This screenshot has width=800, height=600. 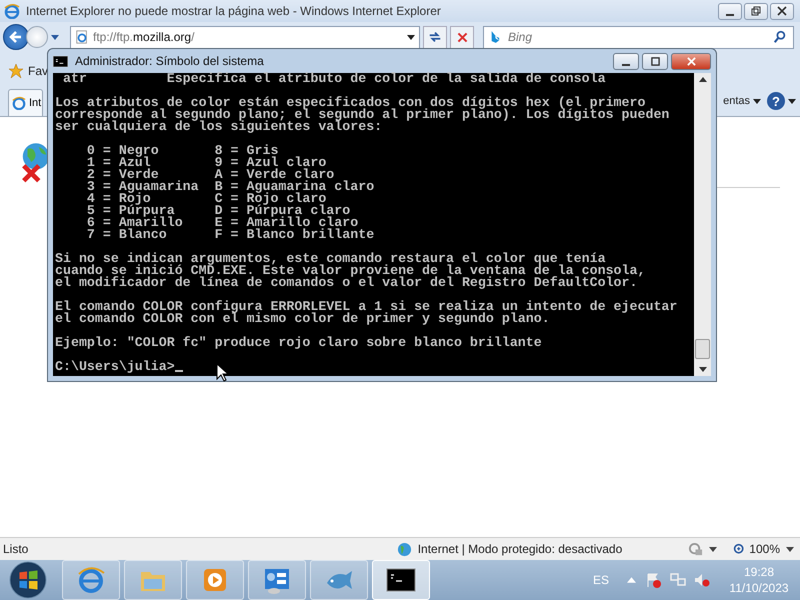 What do you see at coordinates (638, 37) in the screenshot?
I see `search-field: Bing` at bounding box center [638, 37].